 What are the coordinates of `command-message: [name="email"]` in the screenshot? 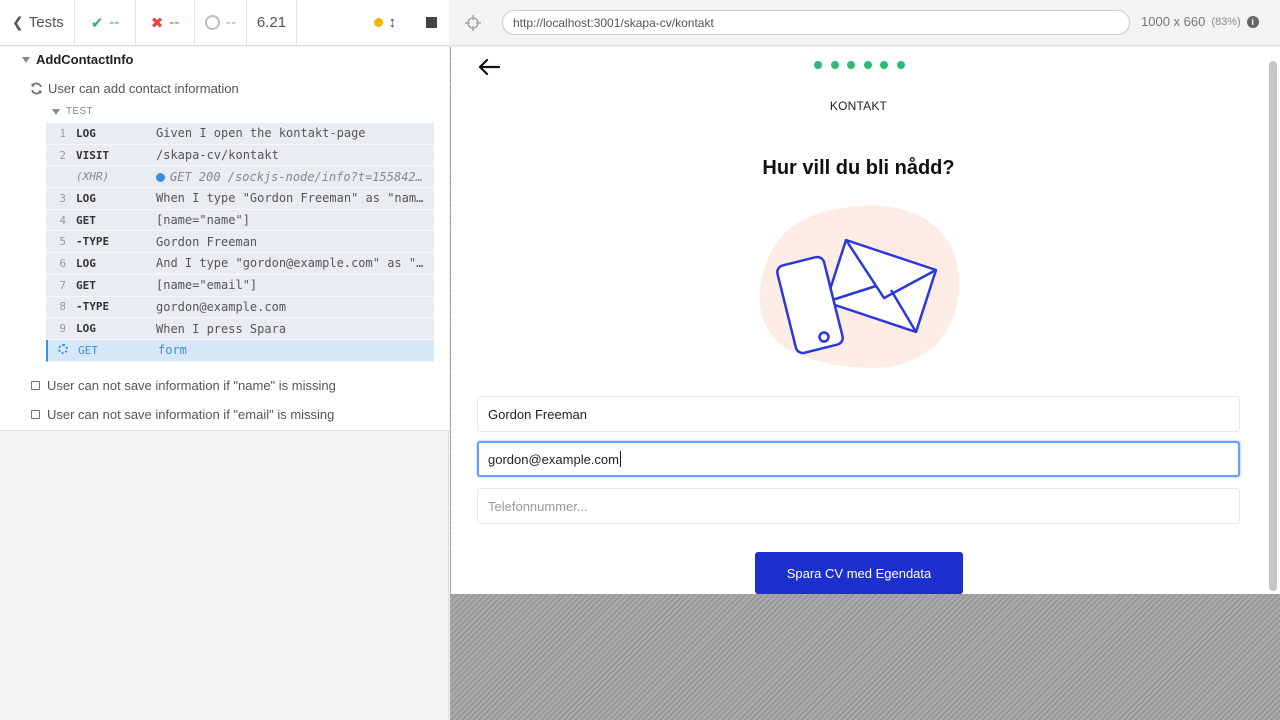 It's located at (207, 285).